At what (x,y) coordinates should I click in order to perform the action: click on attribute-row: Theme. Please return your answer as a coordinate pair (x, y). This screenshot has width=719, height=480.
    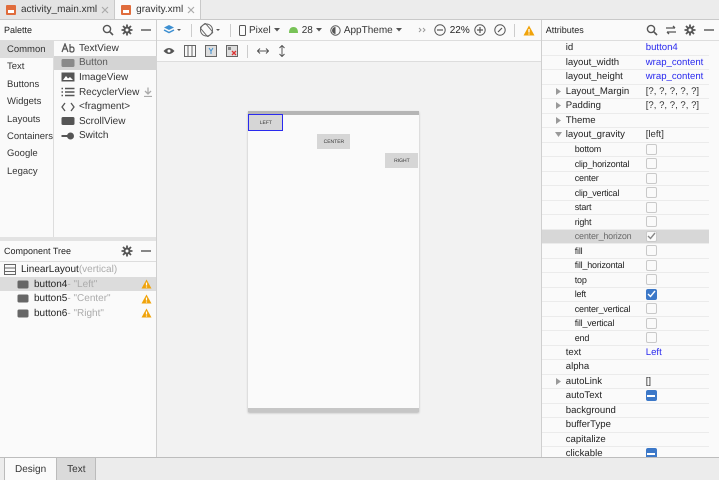
    Looking at the image, I should click on (625, 121).